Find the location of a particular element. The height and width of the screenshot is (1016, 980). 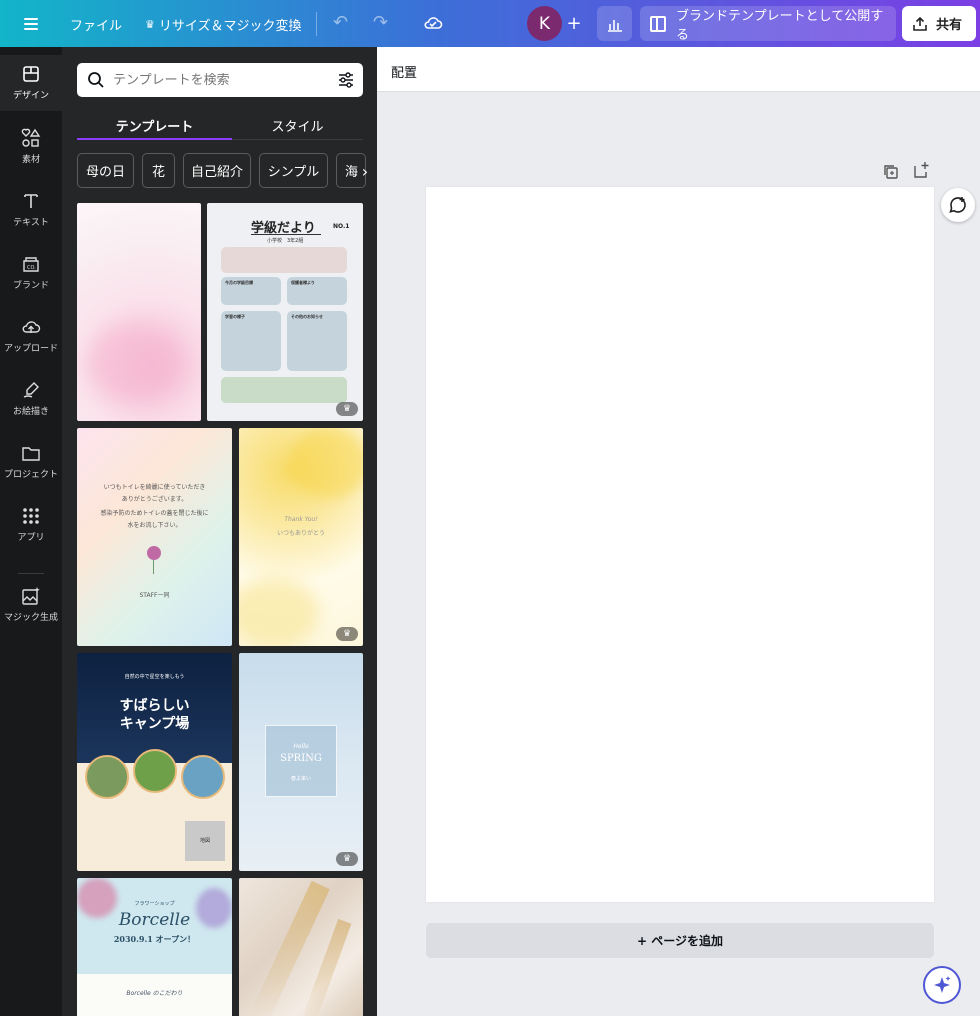

add-page-icon is located at coordinates (921, 170).